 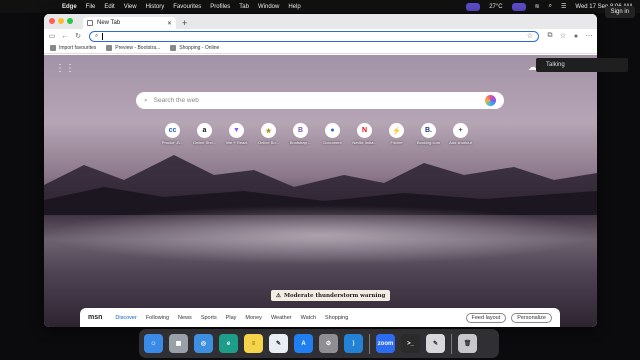 I want to click on tab-new-tab: New Tab ✕, so click(x=129, y=23).